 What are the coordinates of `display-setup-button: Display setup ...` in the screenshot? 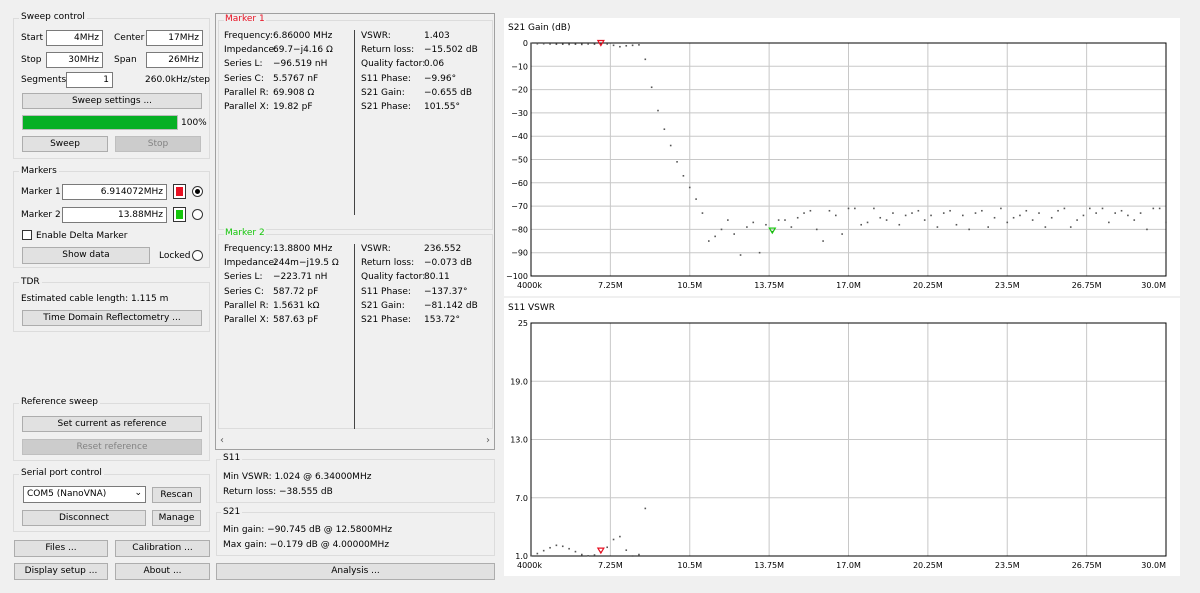 It's located at (61, 571).